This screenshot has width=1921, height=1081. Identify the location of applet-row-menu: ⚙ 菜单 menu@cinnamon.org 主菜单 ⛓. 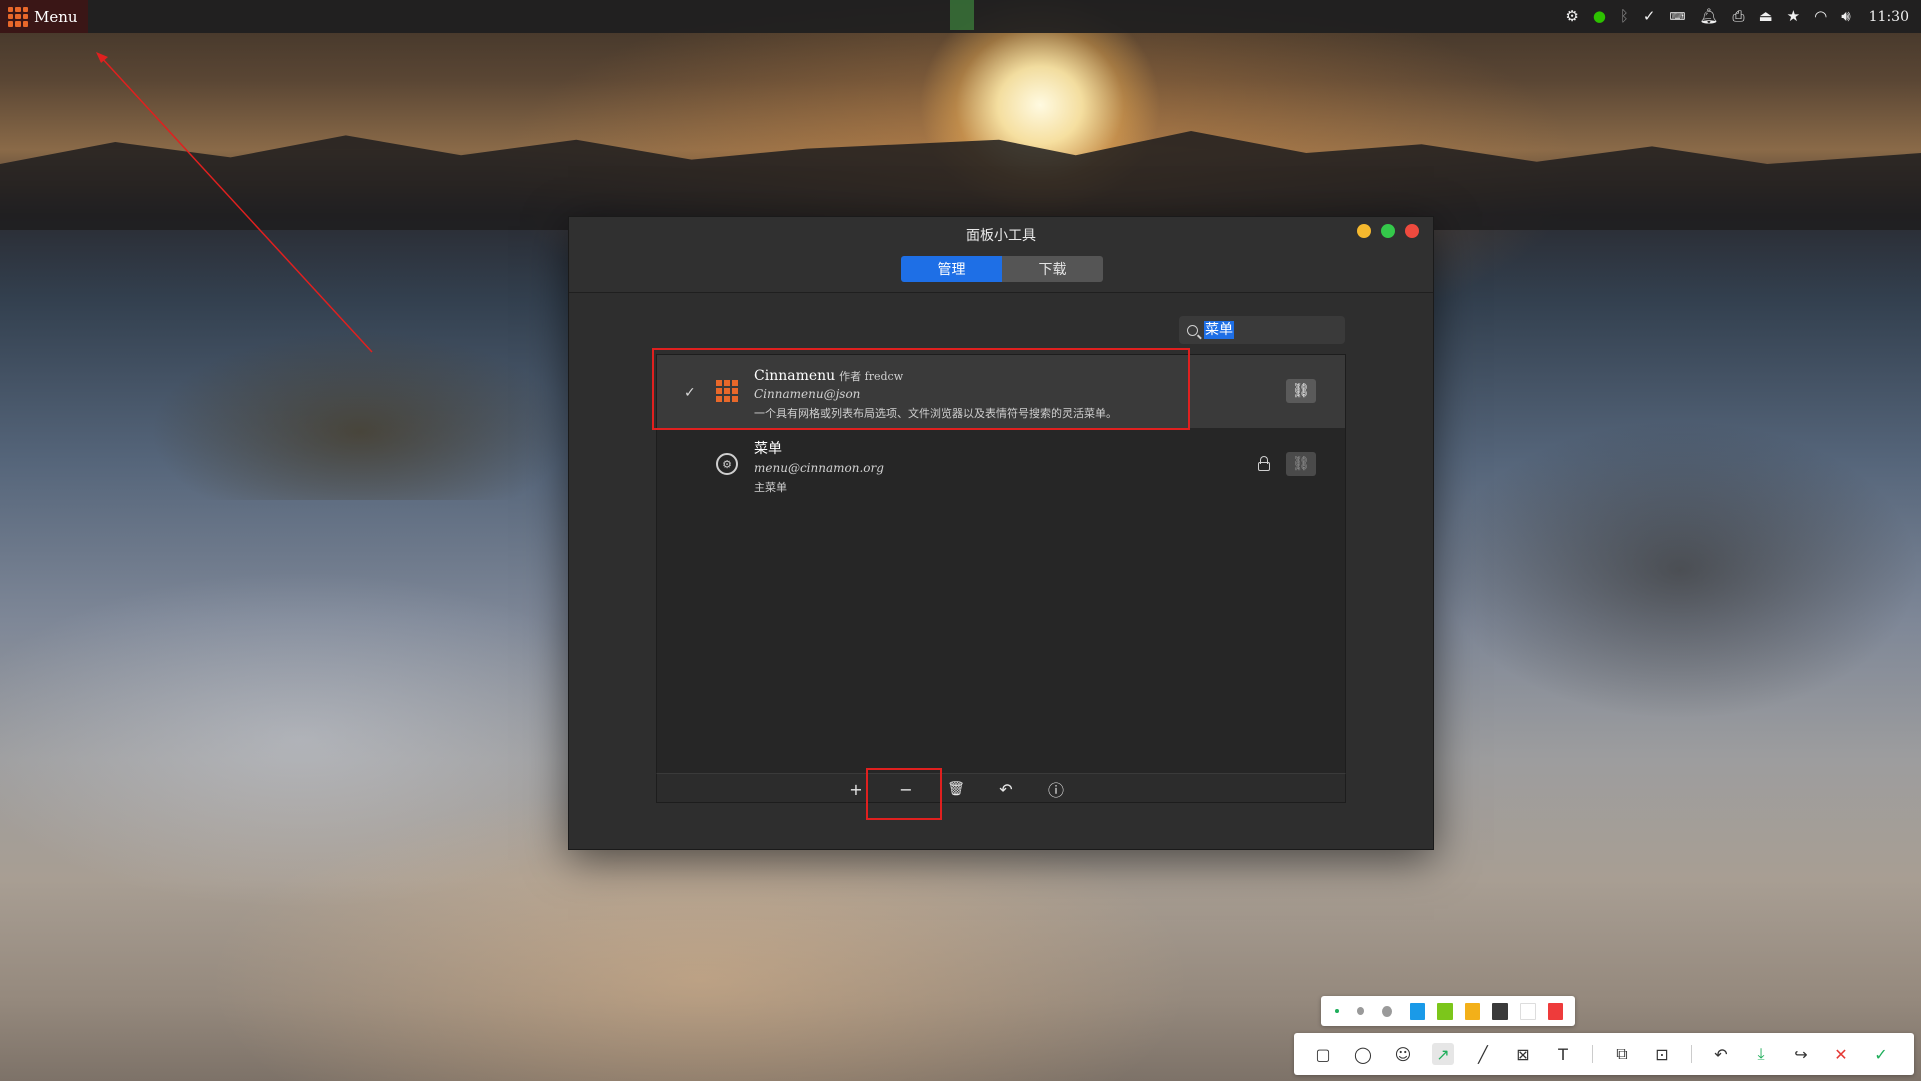
(1001, 464).